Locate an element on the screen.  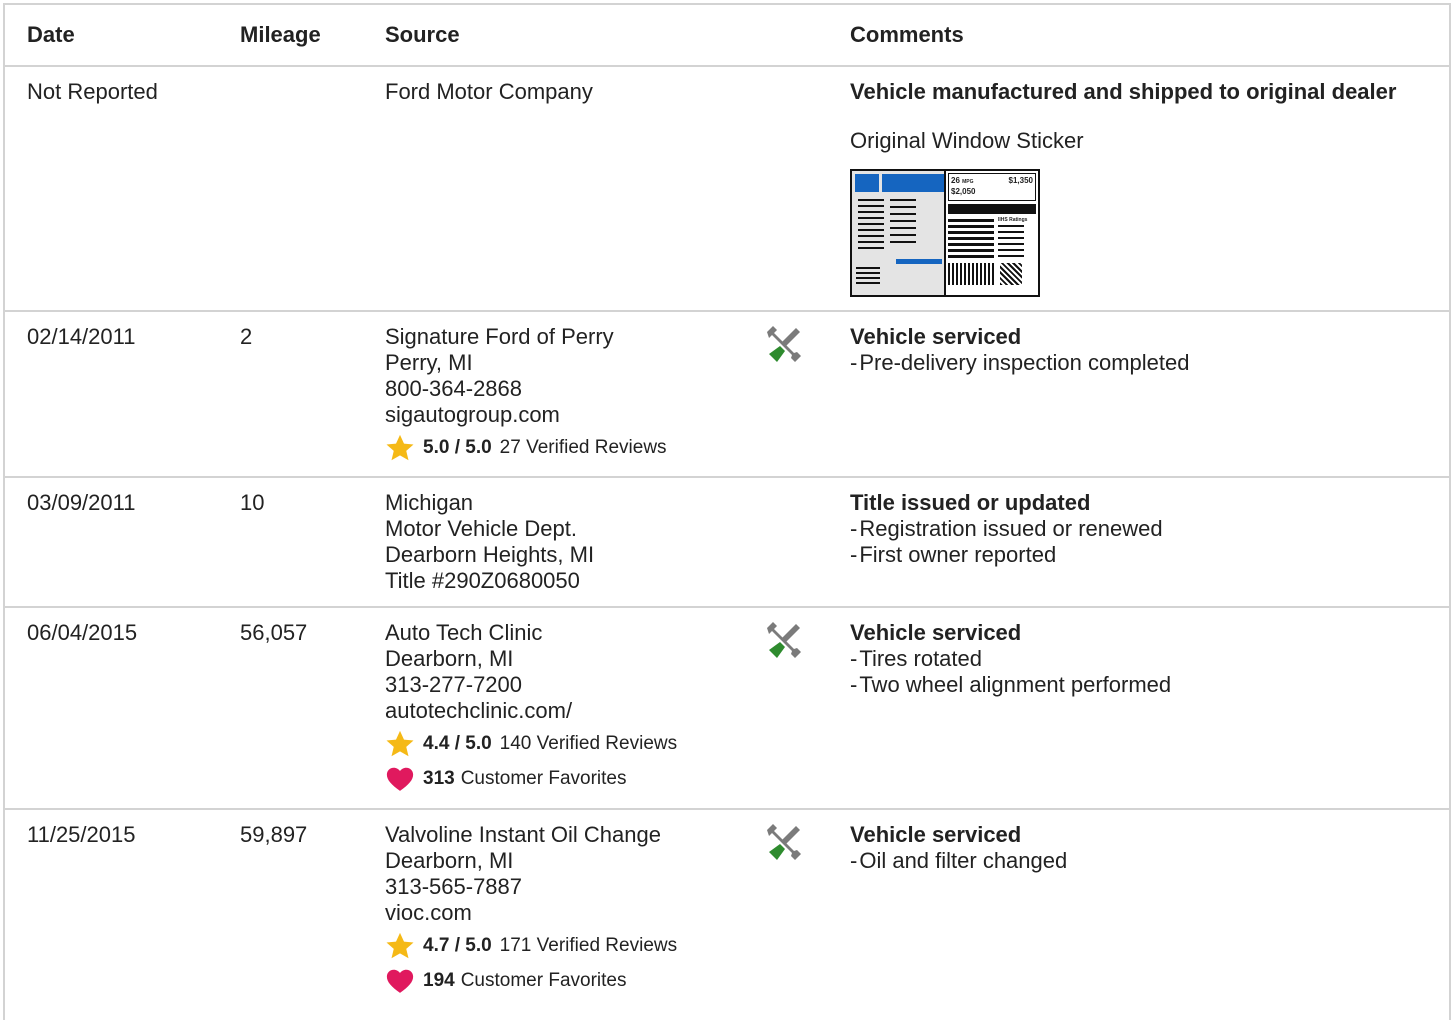
source-location: Perry, MI is located at coordinates (429, 362).